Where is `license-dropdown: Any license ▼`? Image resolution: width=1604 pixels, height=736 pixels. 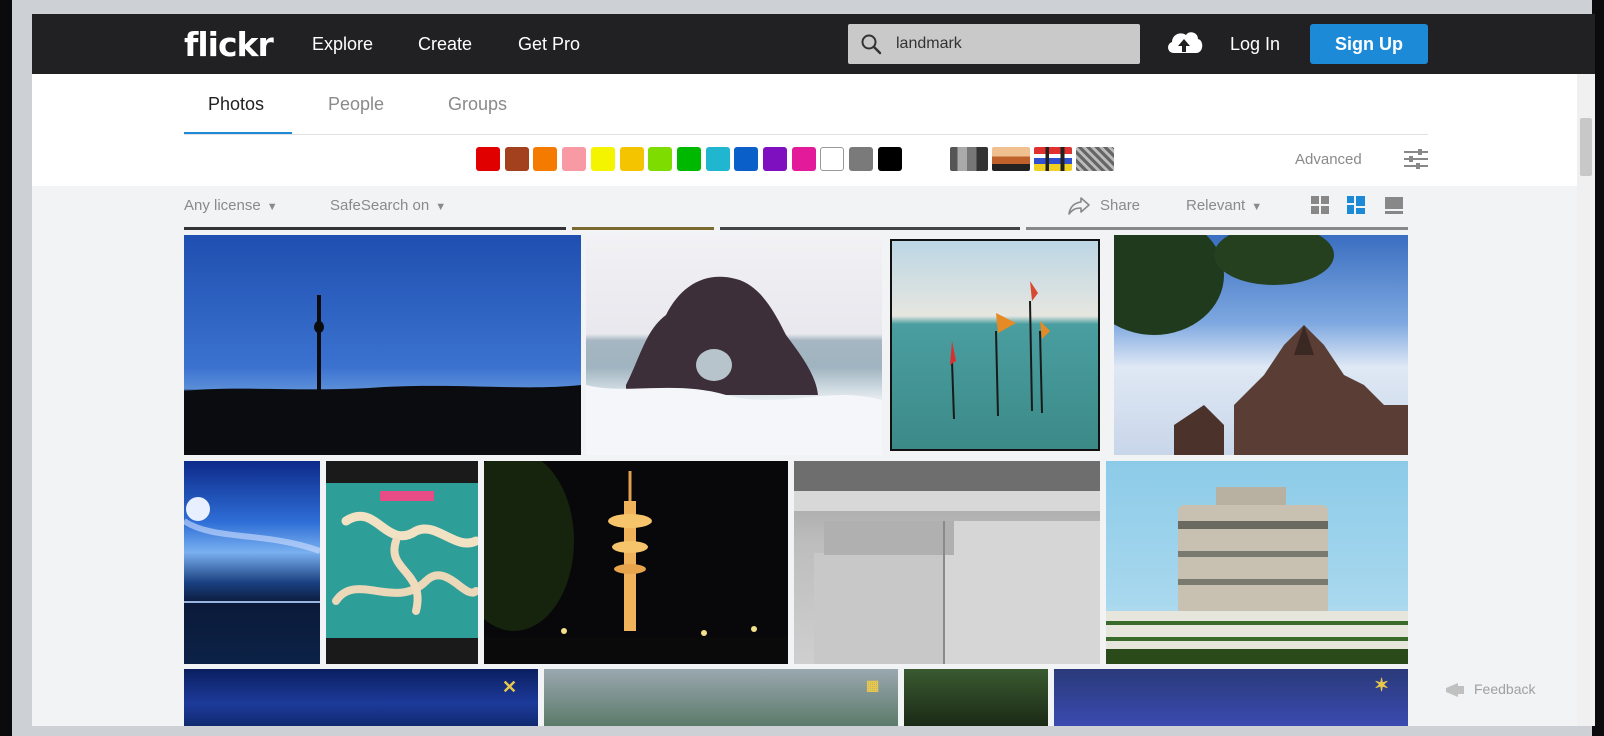
license-dropdown: Any license ▼ is located at coordinates (231, 205).